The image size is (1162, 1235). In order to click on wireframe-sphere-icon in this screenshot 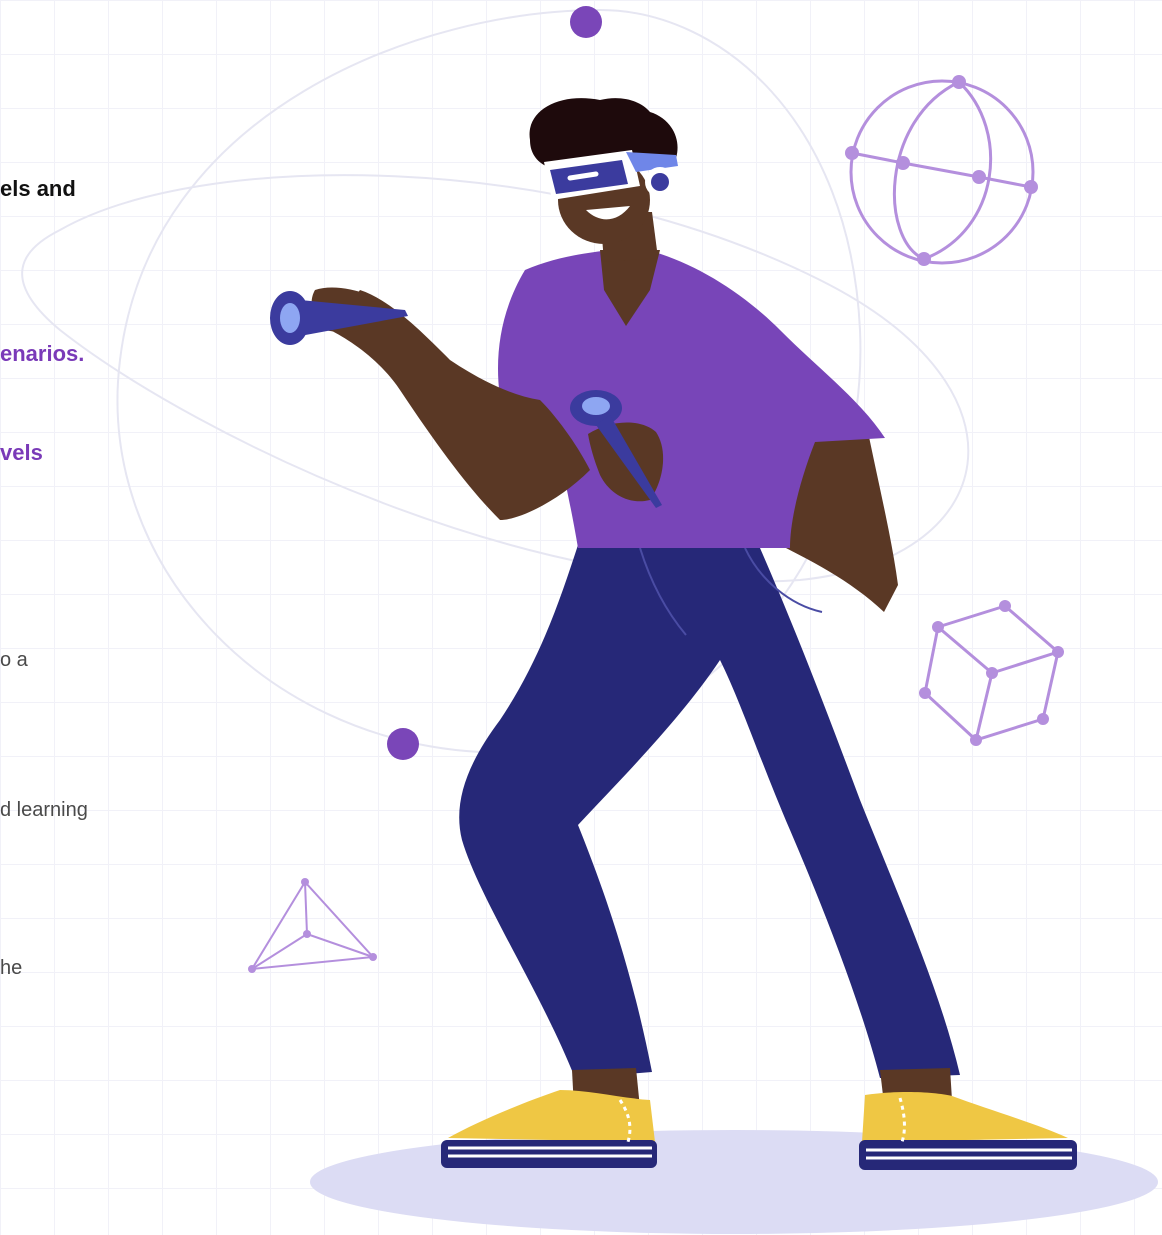, I will do `click(941, 170)`.